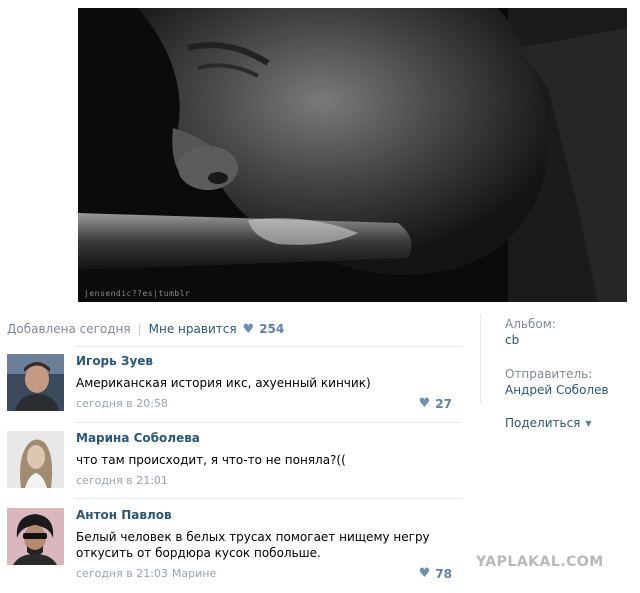 This screenshot has width=640, height=593. I want to click on sender-label: Отправитель:, so click(549, 374).